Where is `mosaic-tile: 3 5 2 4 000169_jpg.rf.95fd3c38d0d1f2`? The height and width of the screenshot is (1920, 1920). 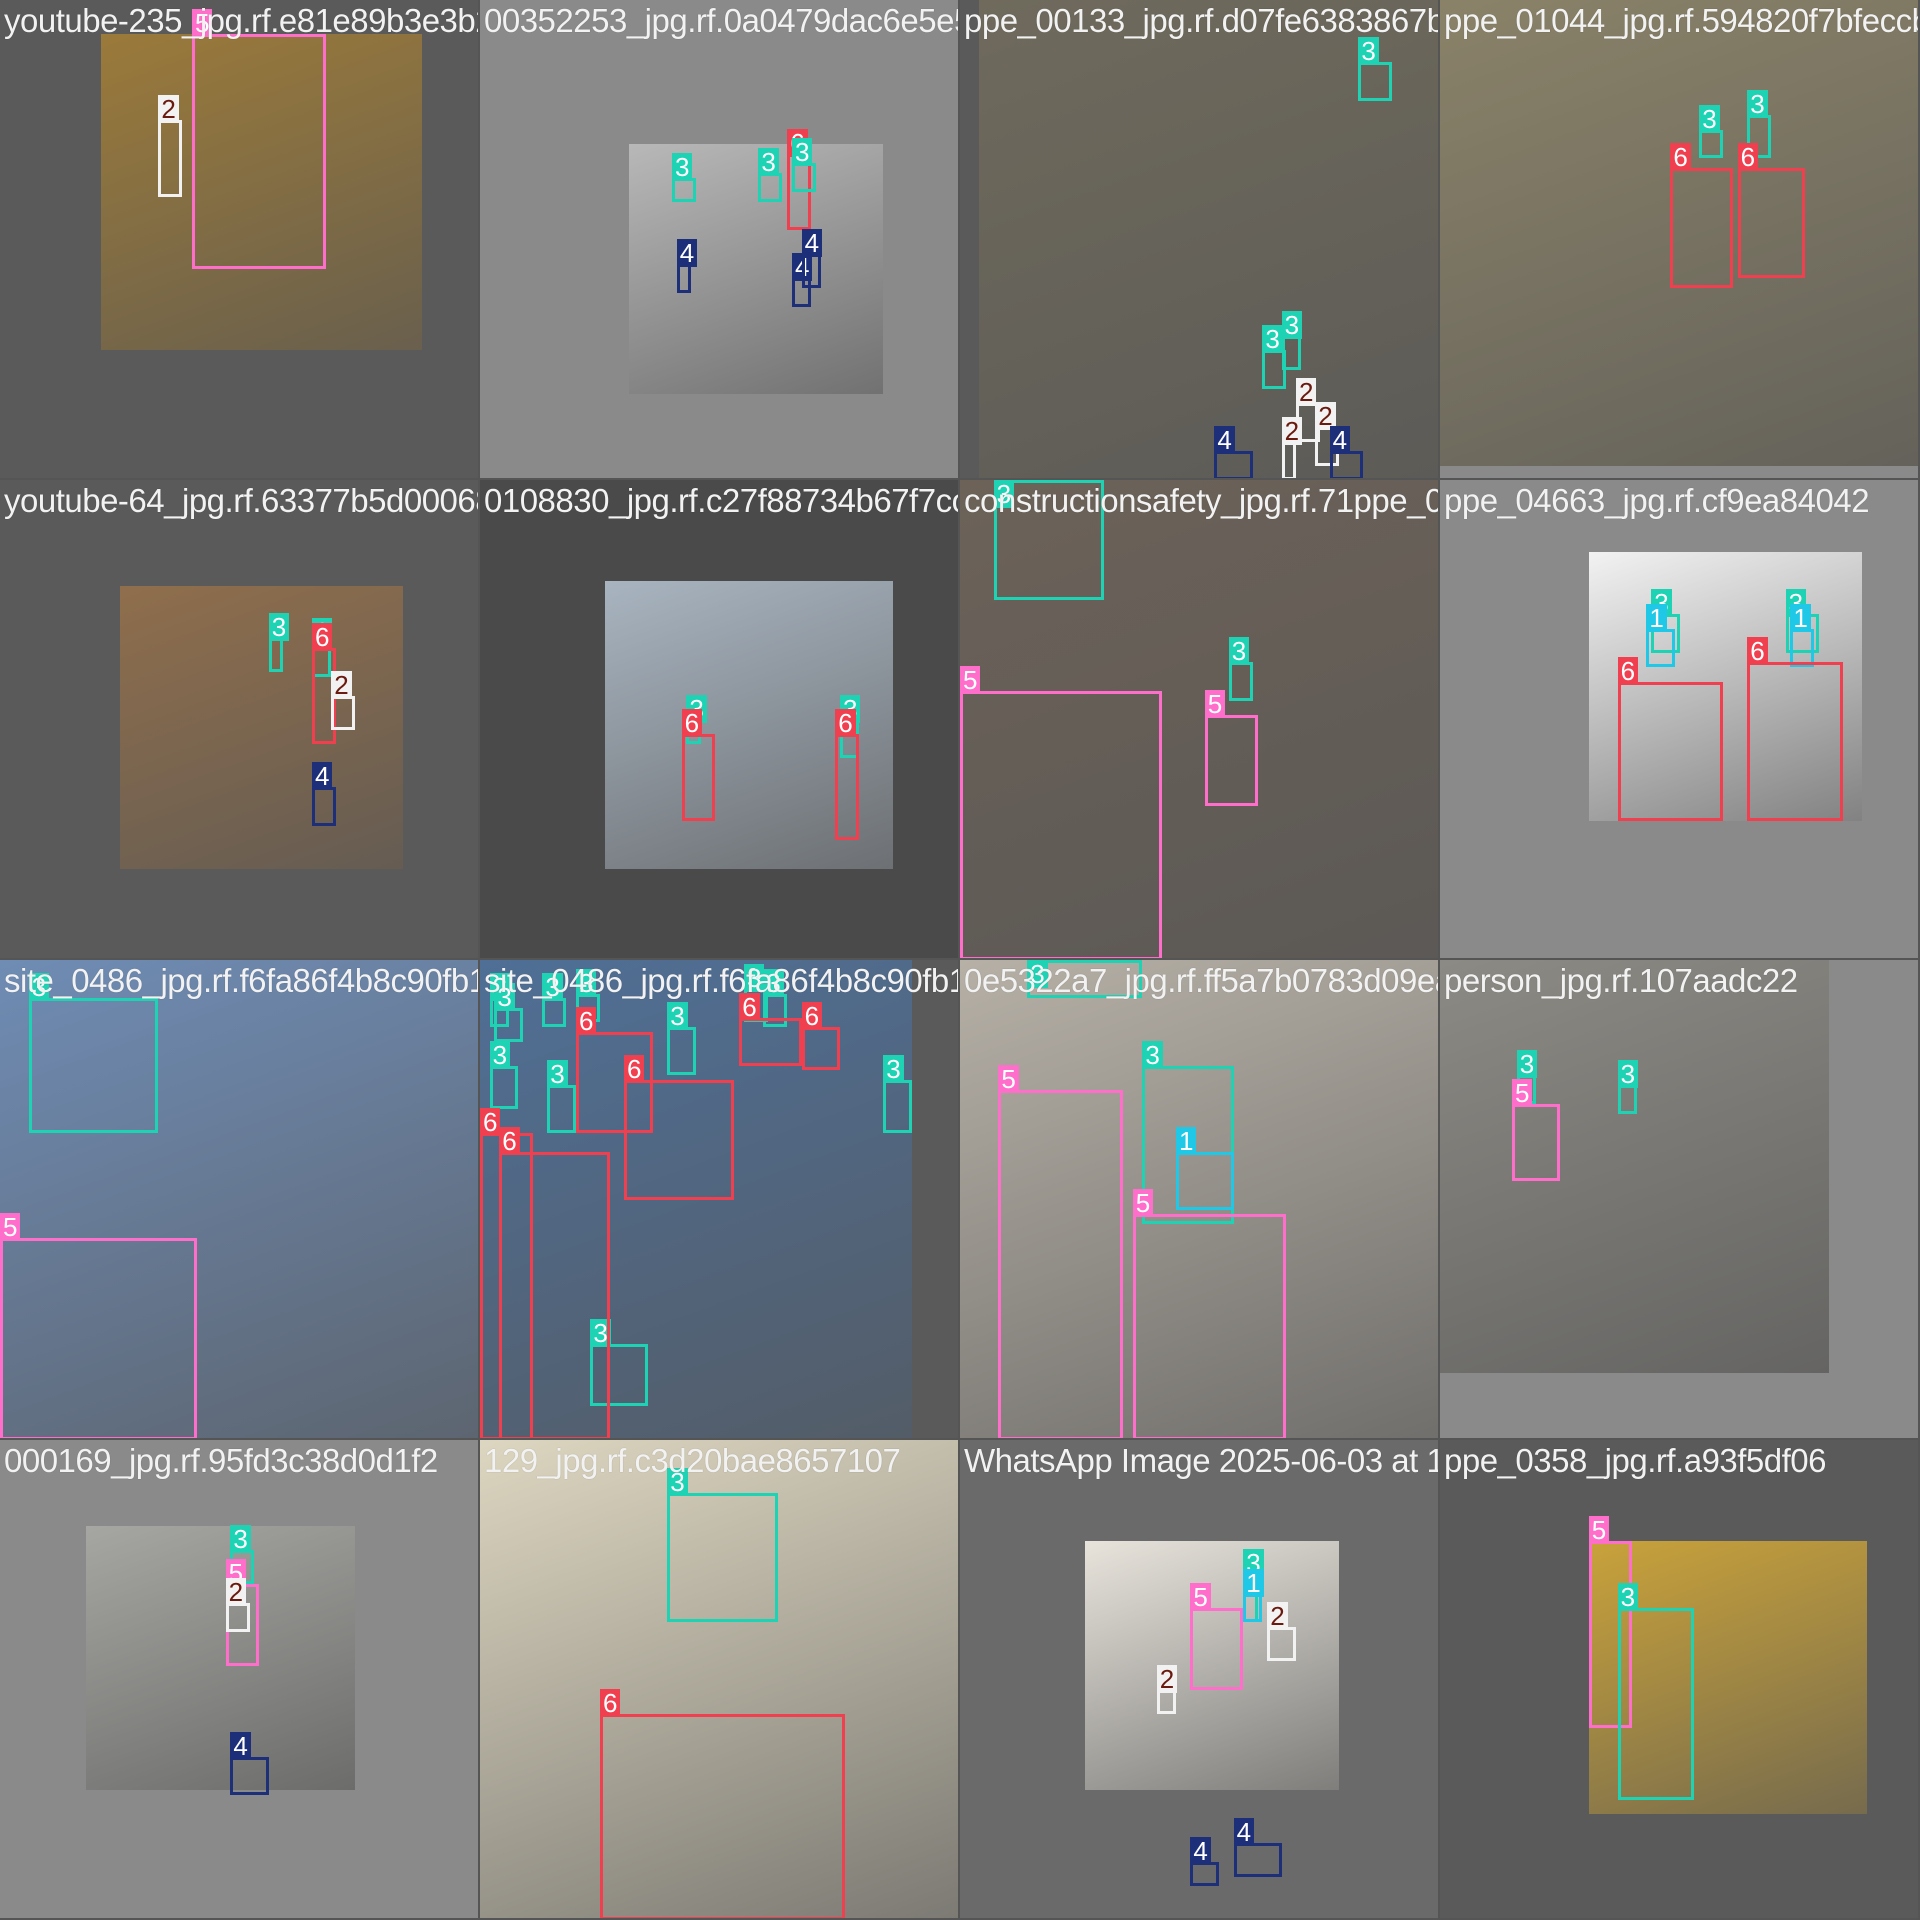
mosaic-tile: 3 5 2 4 000169_jpg.rf.95fd3c38d0d1f2 is located at coordinates (240, 1680).